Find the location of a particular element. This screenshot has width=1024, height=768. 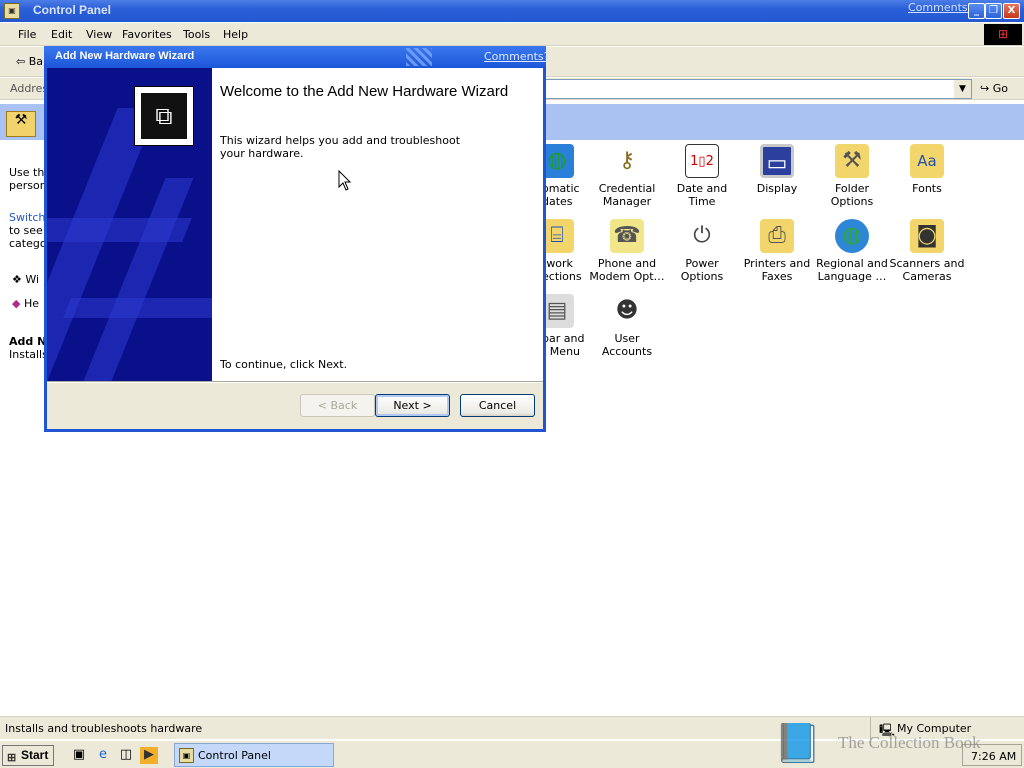

menu-file: File is located at coordinates (27, 34).